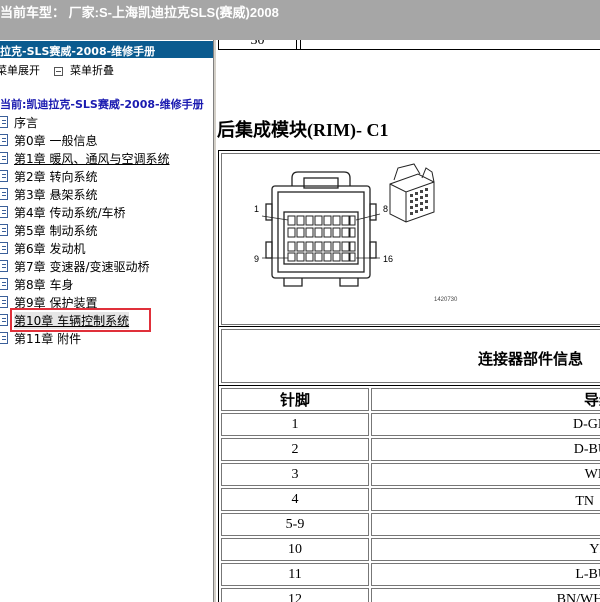  What do you see at coordinates (70, 212) in the screenshot?
I see `tree-item-label: 第4章 传动系统/车桥` at bounding box center [70, 212].